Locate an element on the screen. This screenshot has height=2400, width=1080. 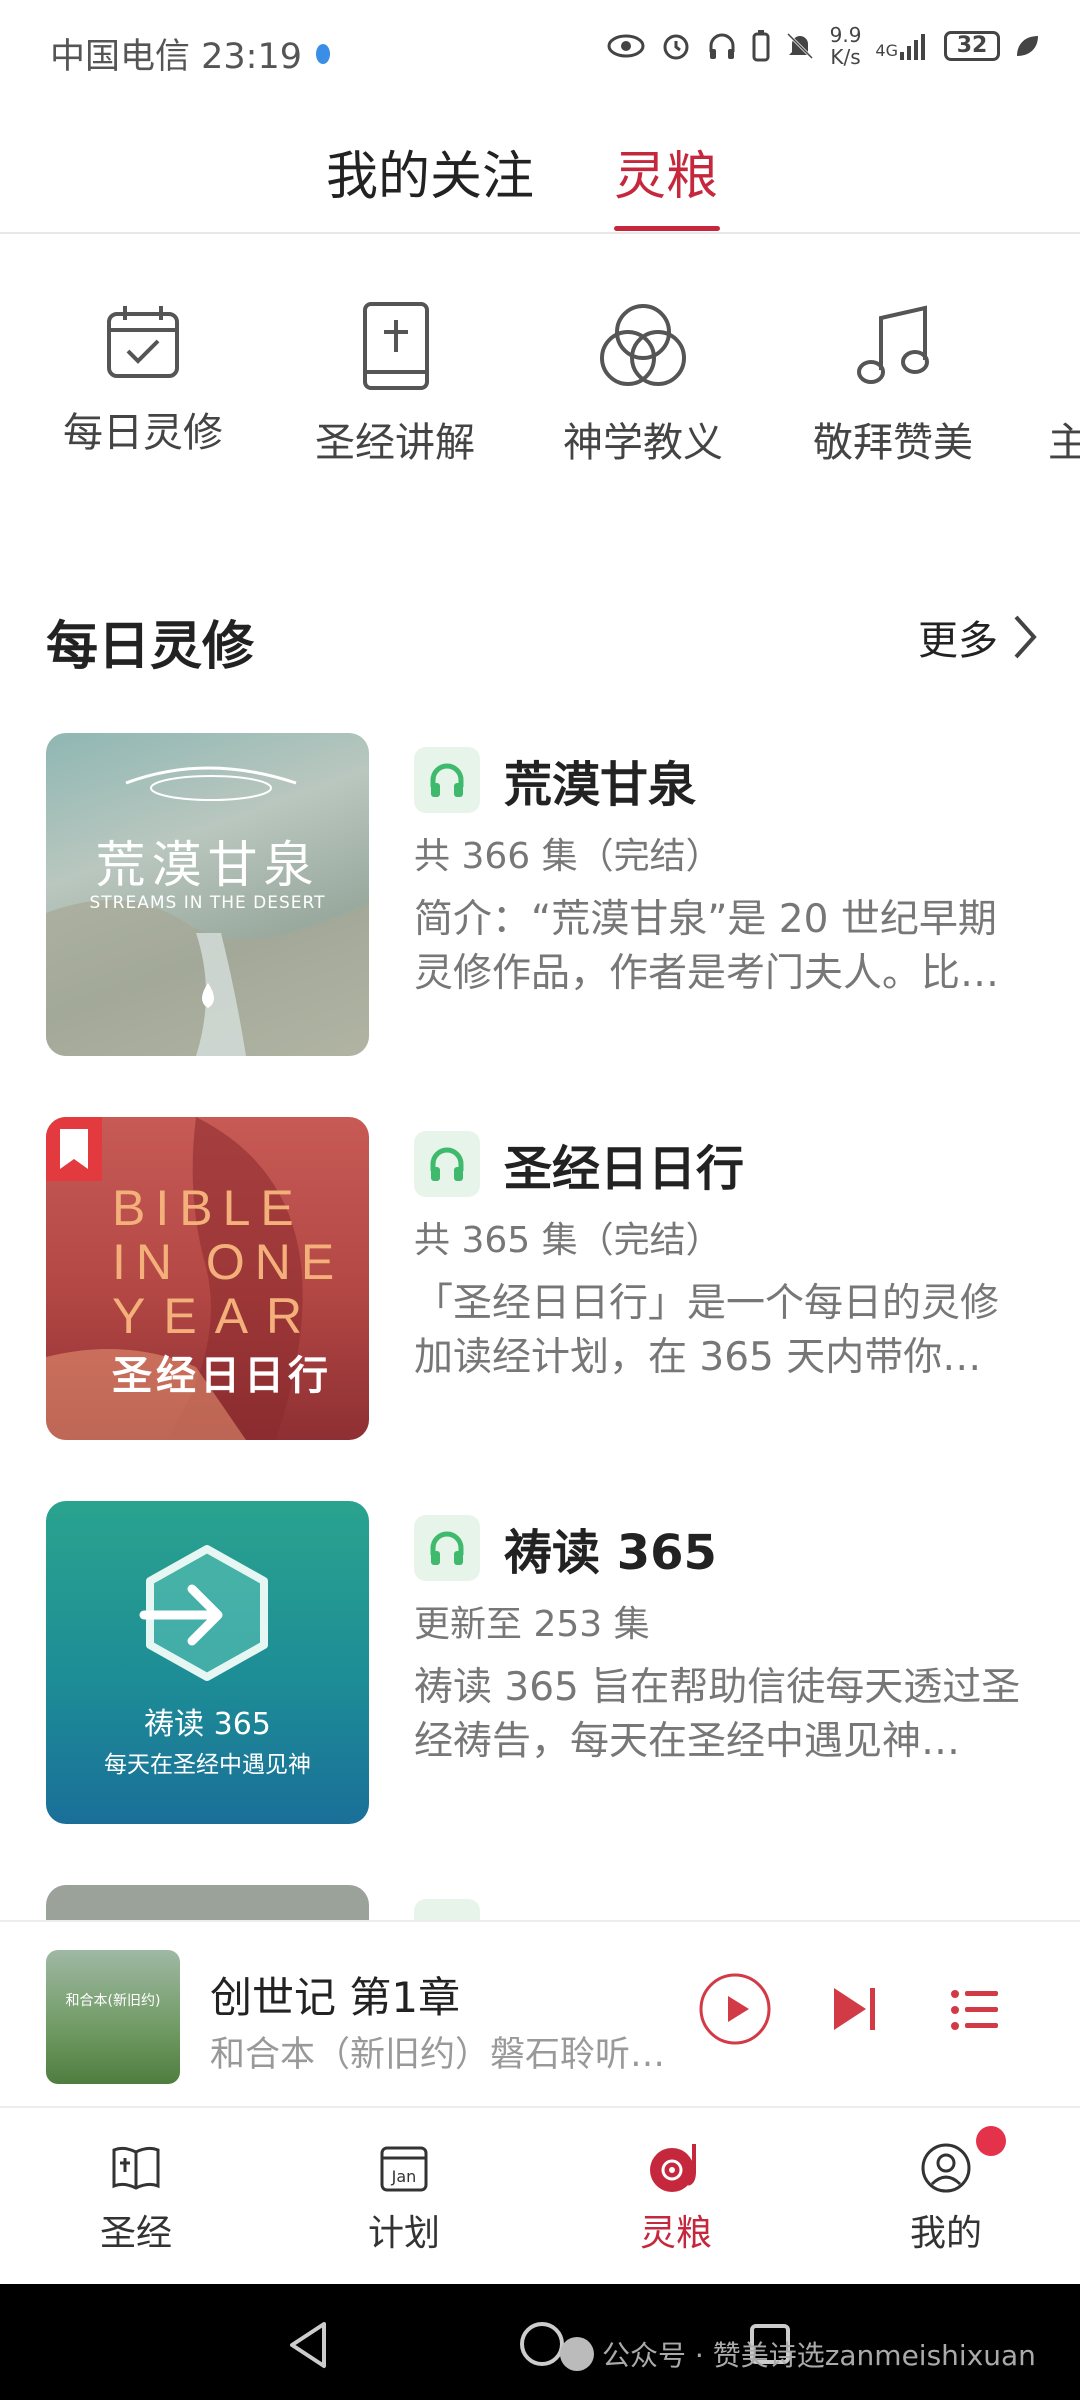
nav-me: 我的 is located at coordinates (946, 2199).